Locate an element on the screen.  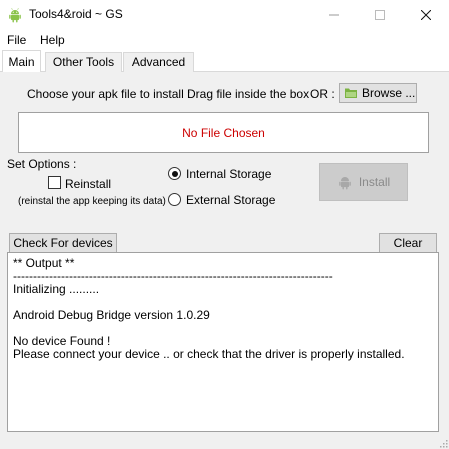
tab-other-tools: Other Tools is located at coordinates (83, 62).